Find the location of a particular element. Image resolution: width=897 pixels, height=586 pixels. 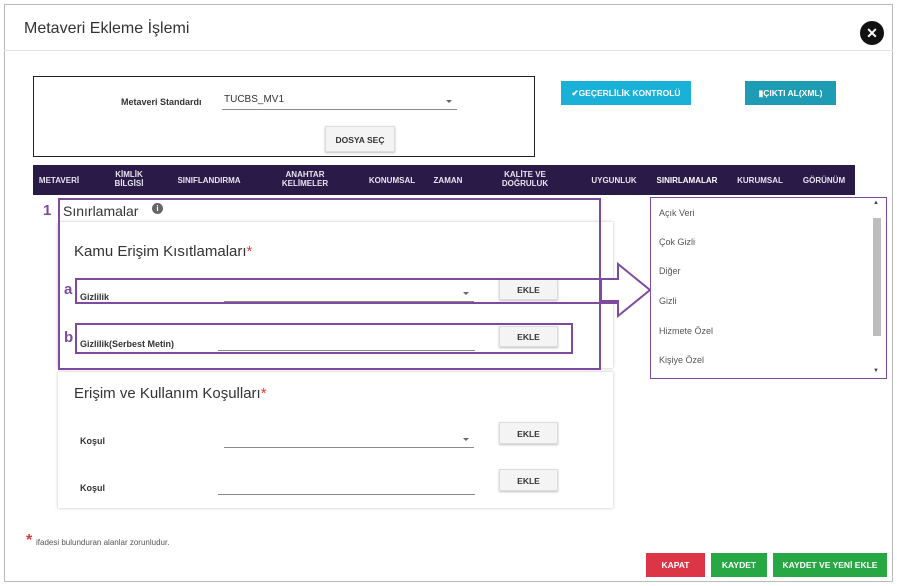

option-cok-gizli: Çok Gizli is located at coordinates (677, 242).